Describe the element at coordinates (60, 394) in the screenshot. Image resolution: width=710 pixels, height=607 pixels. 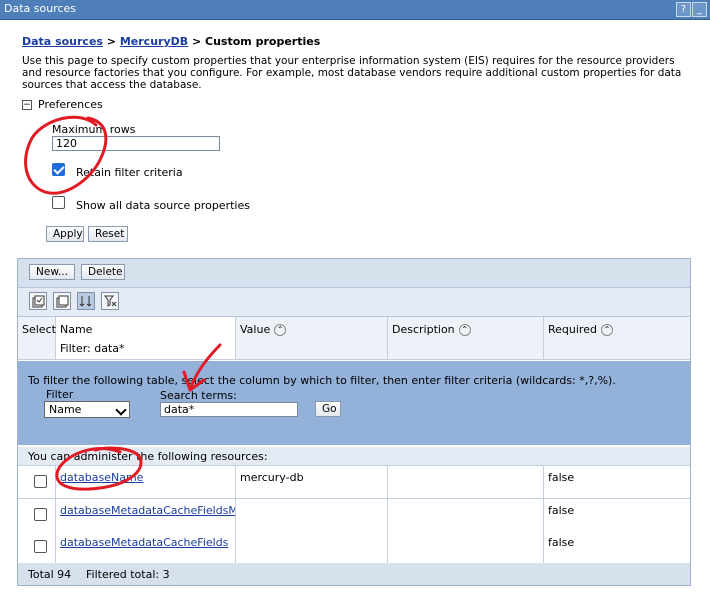
I see `filter-label: Filter` at that location.